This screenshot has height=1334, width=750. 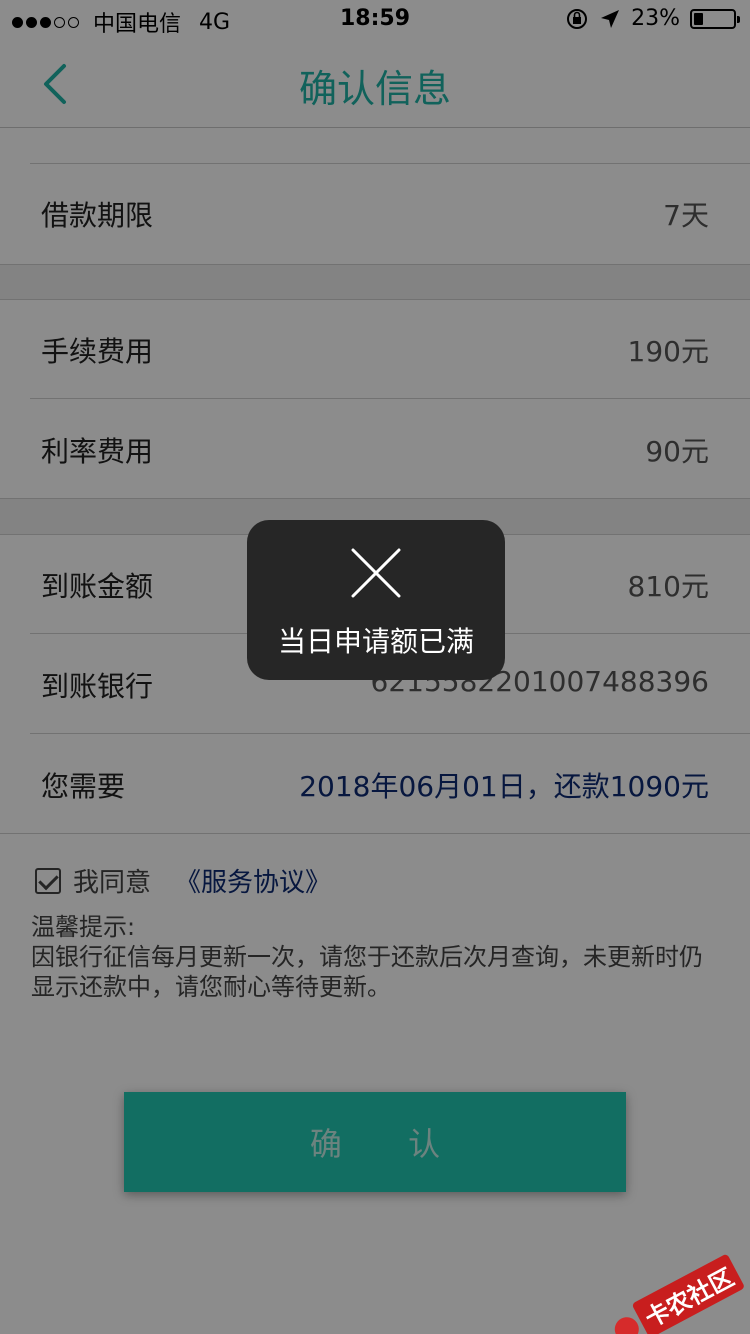 What do you see at coordinates (375, 1142) in the screenshot?
I see `confirm-button: 确 认` at bounding box center [375, 1142].